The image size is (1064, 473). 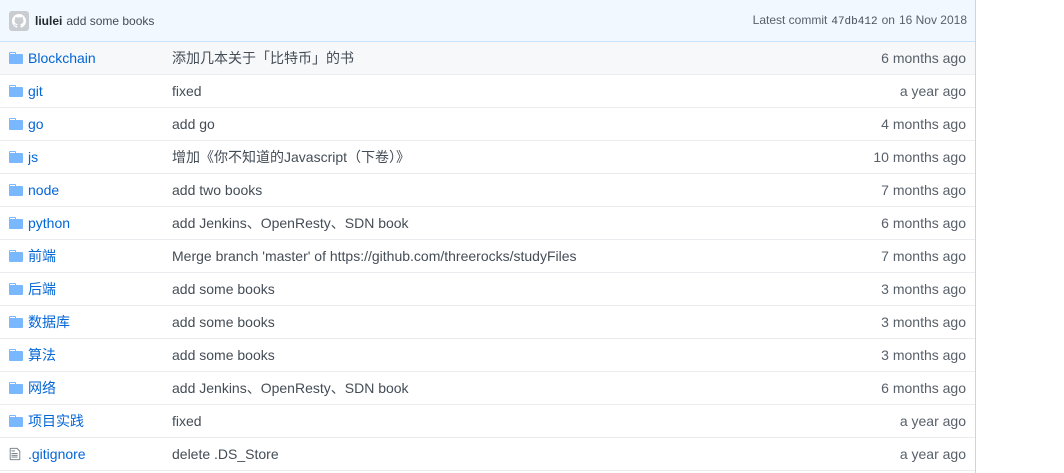 I want to click on commit-age: 10 months ago, so click(x=919, y=157).